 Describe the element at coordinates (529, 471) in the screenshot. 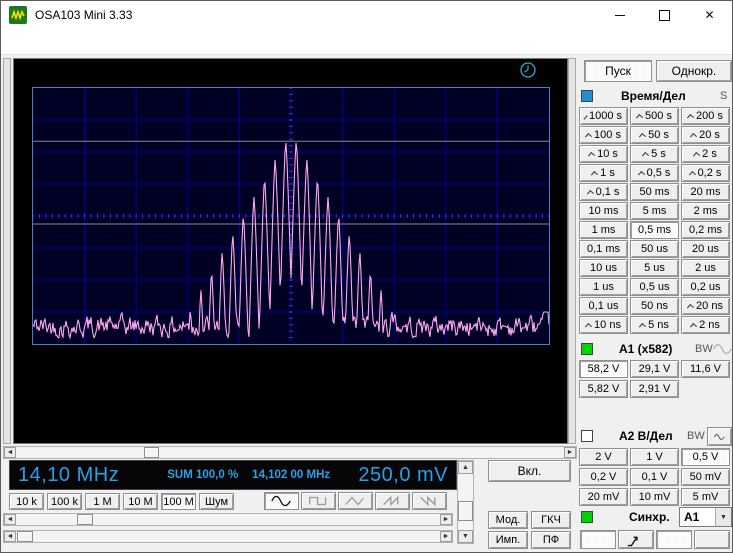

I see `generator-enable-button: Вкл.` at that location.